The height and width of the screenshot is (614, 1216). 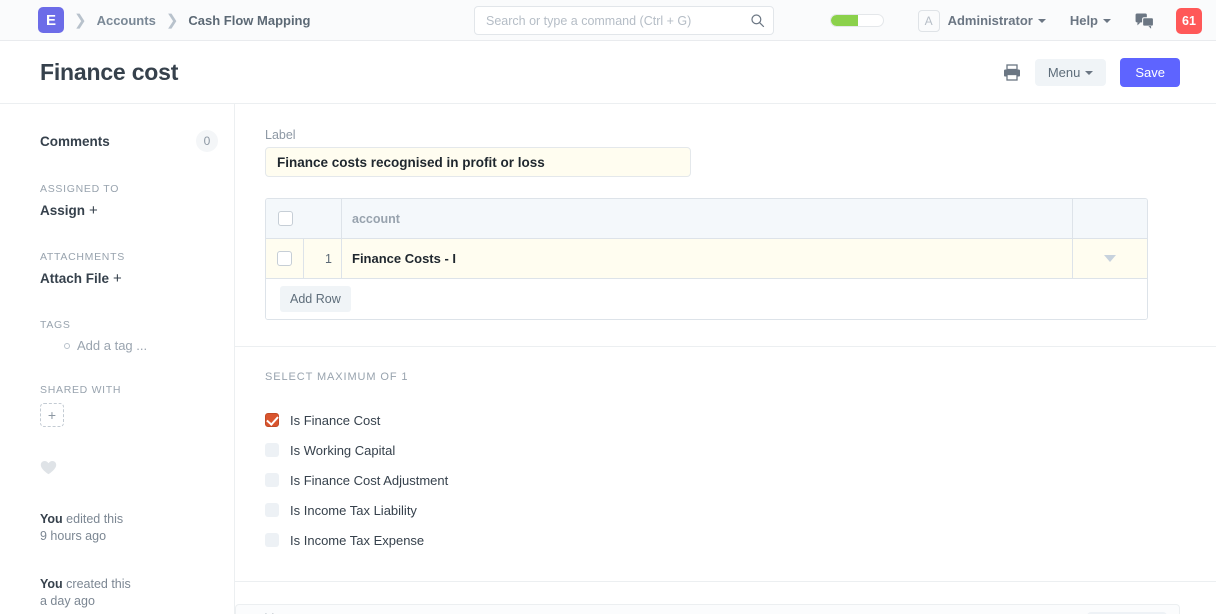 I want to click on is-finance-cost-label: Is Finance Cost, so click(x=335, y=420).